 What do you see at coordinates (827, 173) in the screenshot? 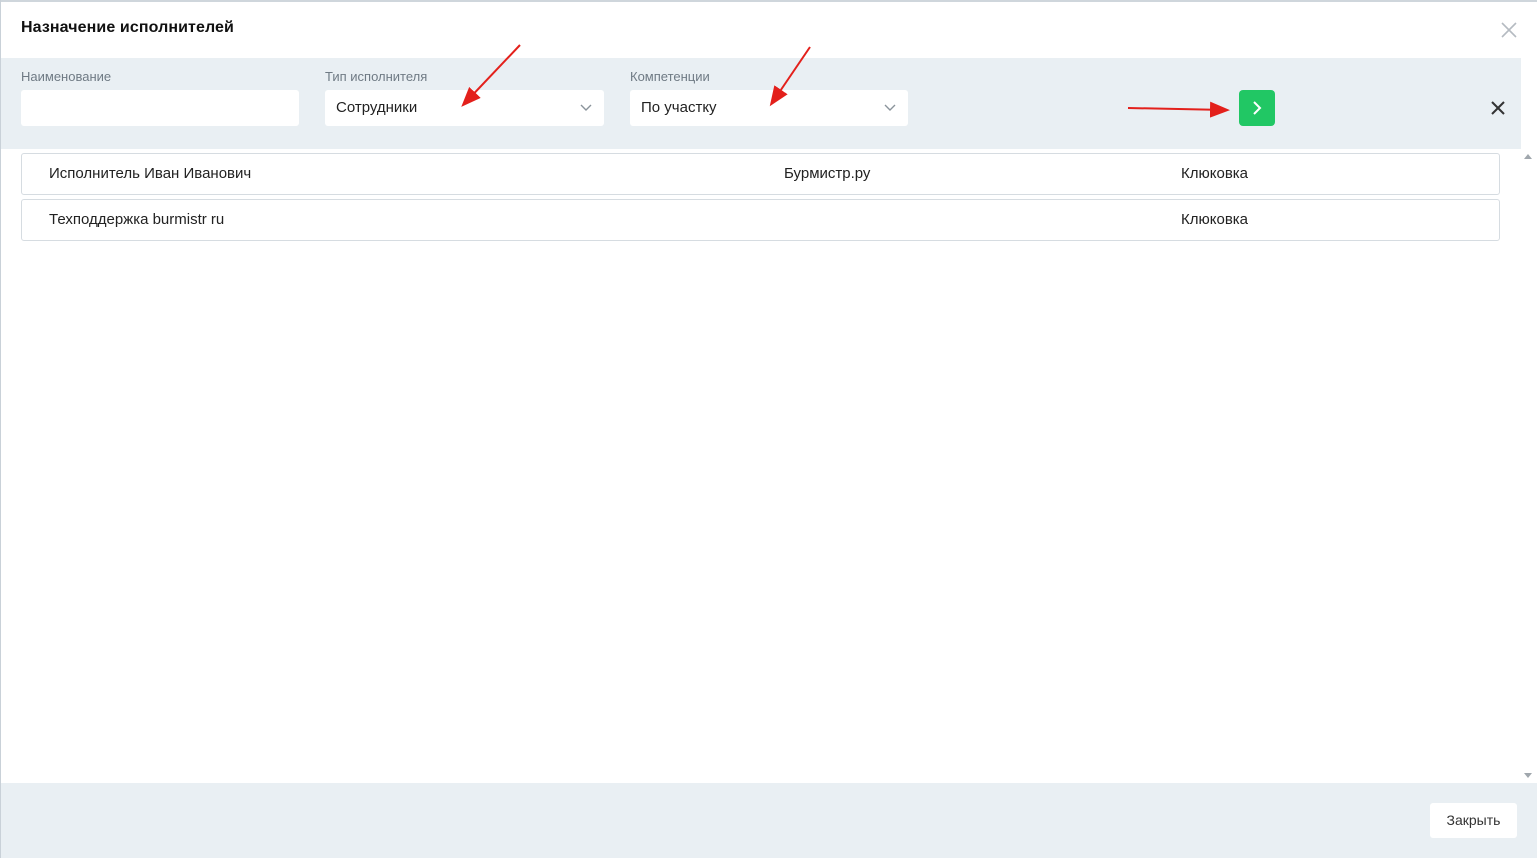
I see `executor-company: Бурмистр.ру` at bounding box center [827, 173].